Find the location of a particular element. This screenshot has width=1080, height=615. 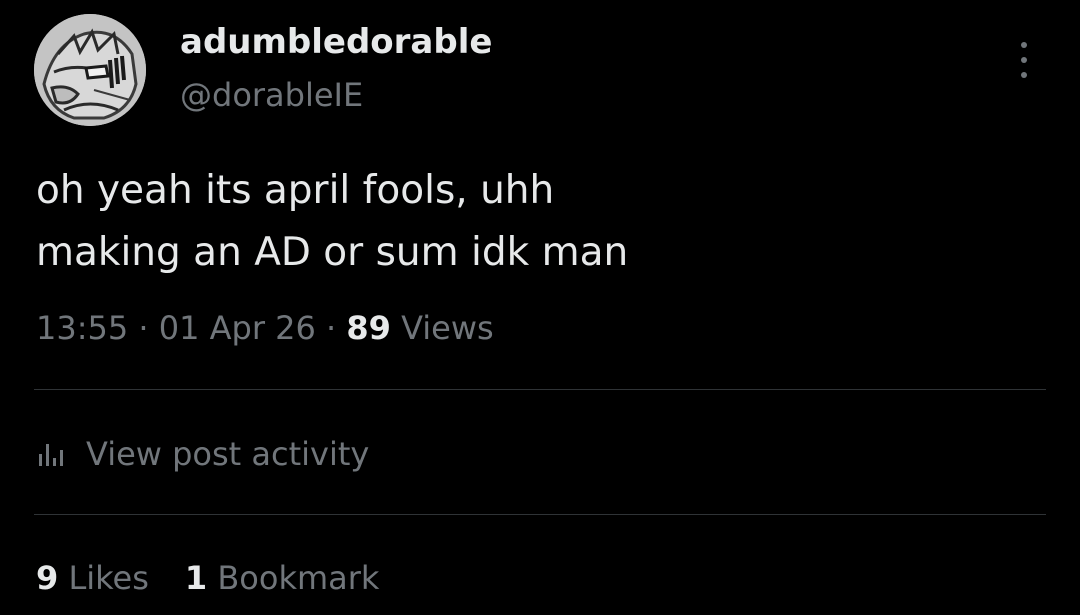

likes-stat: 9 Likes is located at coordinates (92, 578).